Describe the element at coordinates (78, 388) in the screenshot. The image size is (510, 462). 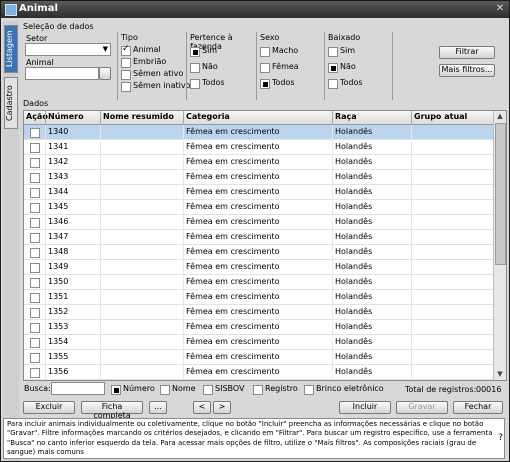
I see `search-input` at that location.